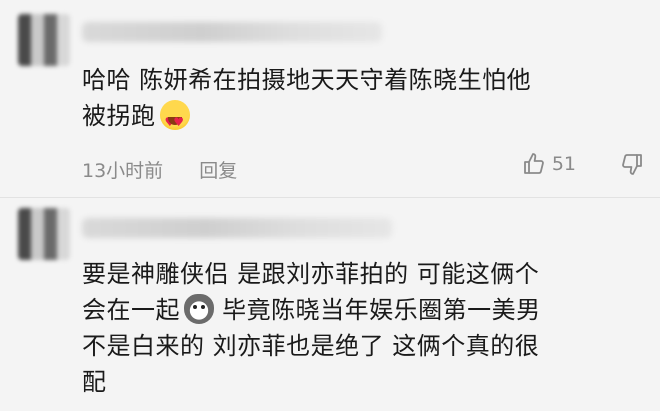  Describe the element at coordinates (199, 309) in the screenshot. I see `husky-dog-emoji-icon` at that location.